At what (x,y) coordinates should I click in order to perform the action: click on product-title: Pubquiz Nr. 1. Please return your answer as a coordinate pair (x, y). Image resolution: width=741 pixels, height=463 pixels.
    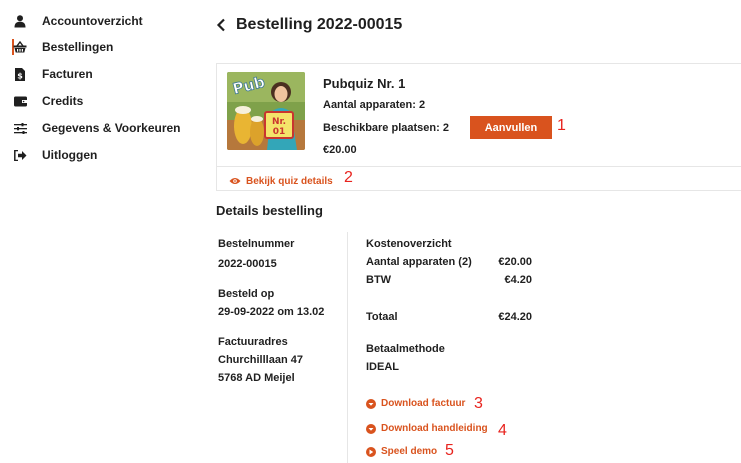
    Looking at the image, I should click on (364, 83).